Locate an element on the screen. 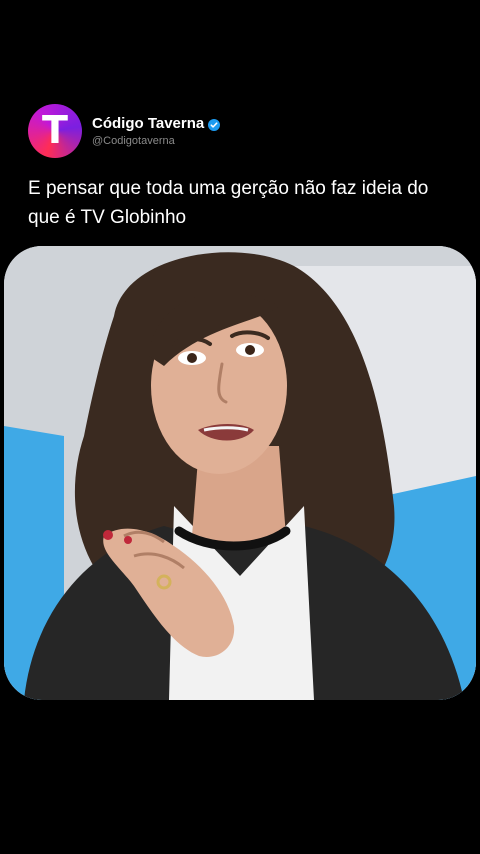 The width and height of the screenshot is (480, 854). author-info: Código Taverna @Codigotaverna is located at coordinates (156, 131).